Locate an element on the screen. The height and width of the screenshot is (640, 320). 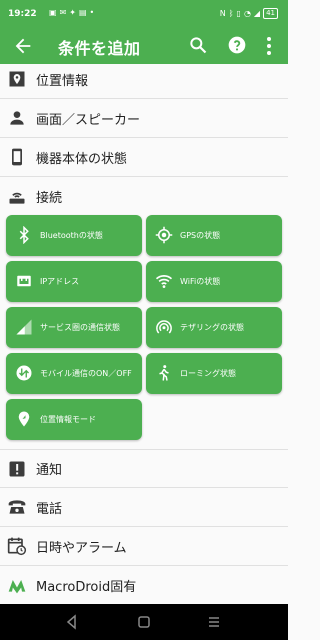
battery-icon: 41 is located at coordinates (270, 13).